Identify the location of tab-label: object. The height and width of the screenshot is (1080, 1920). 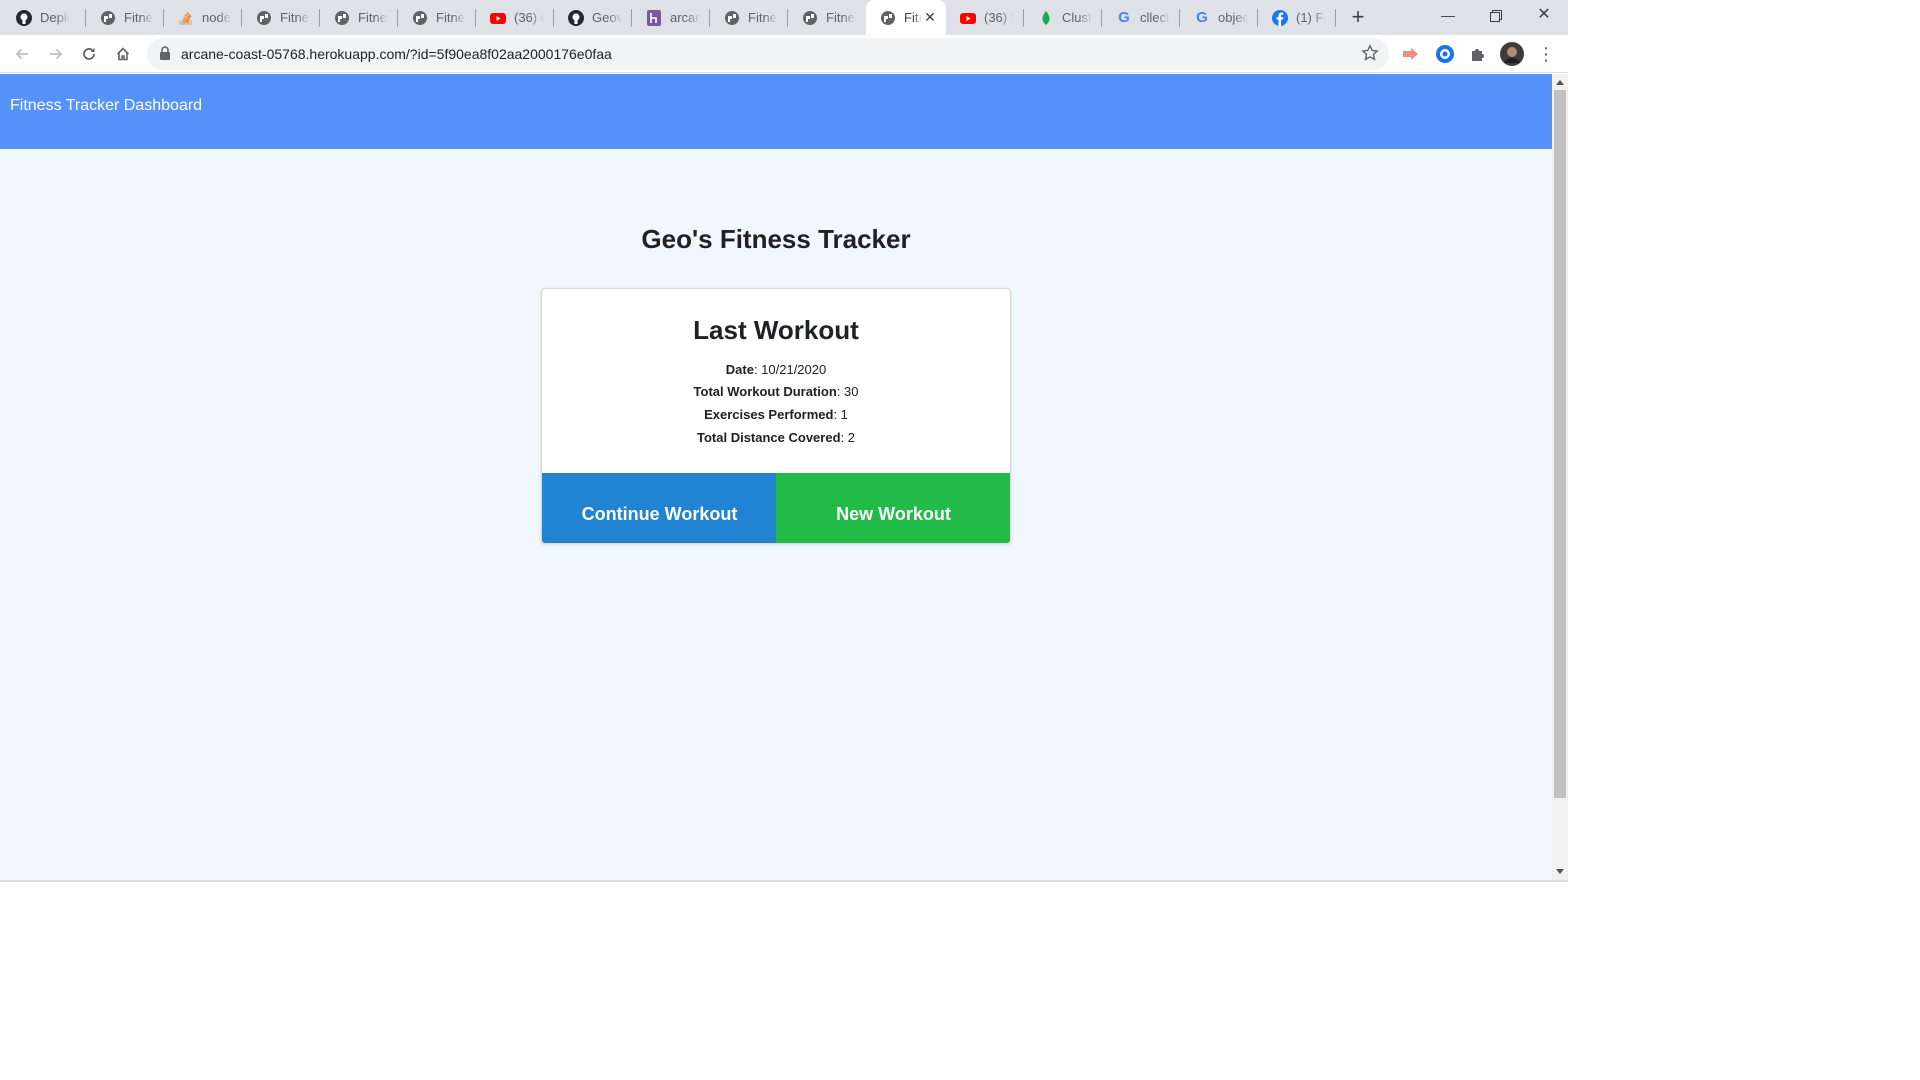
(1233, 17).